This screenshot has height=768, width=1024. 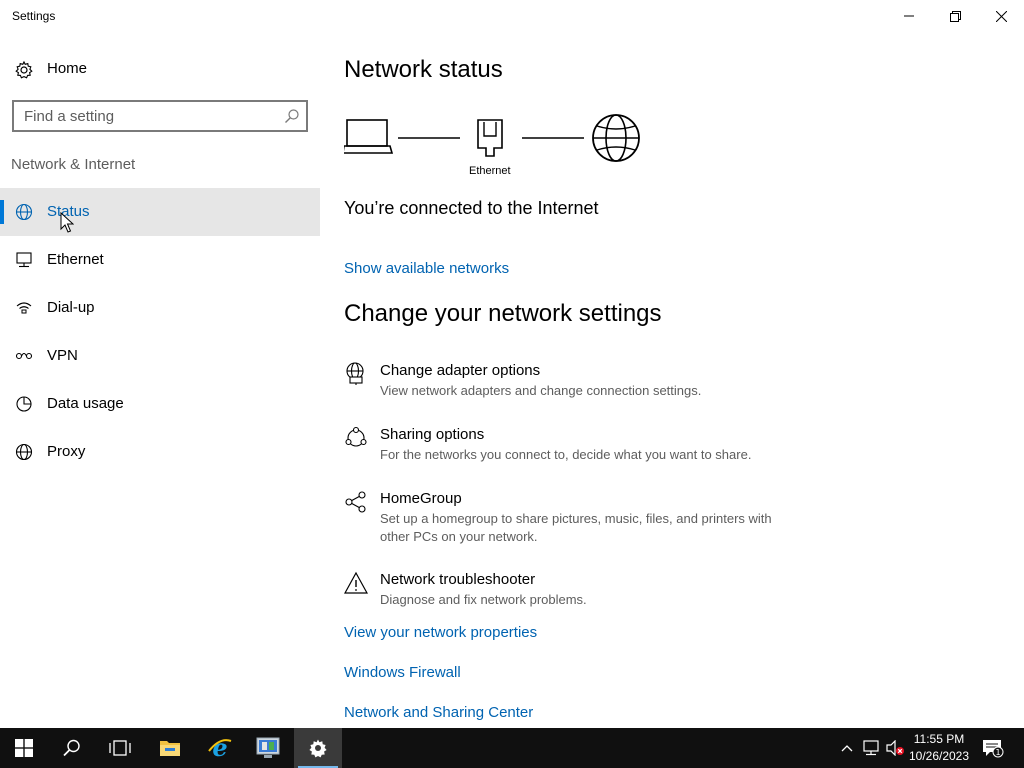 What do you see at coordinates (24, 356) in the screenshot?
I see `vpn-icon` at bounding box center [24, 356].